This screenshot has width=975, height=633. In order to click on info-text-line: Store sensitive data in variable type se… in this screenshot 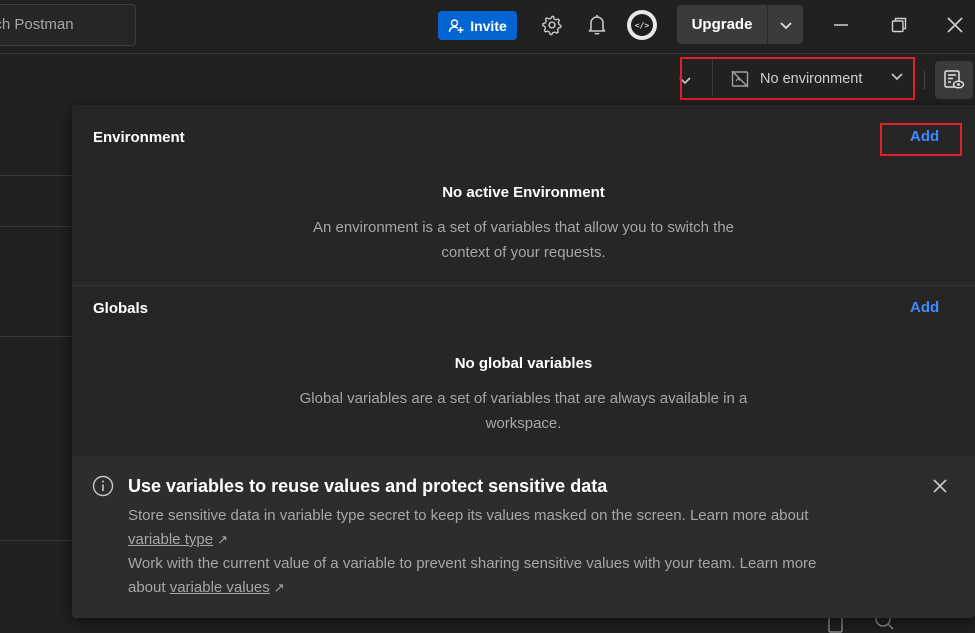, I will do `click(468, 515)`.